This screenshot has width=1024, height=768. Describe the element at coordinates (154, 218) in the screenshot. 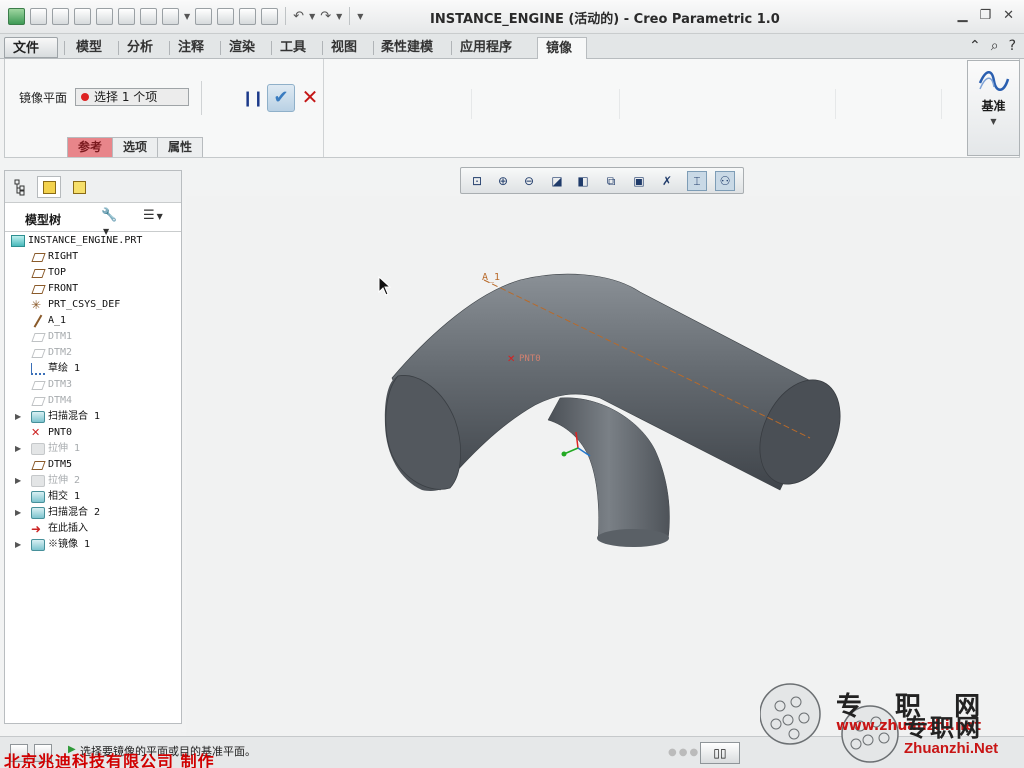

I see `tree-columns-icon: ☰ ▼` at that location.